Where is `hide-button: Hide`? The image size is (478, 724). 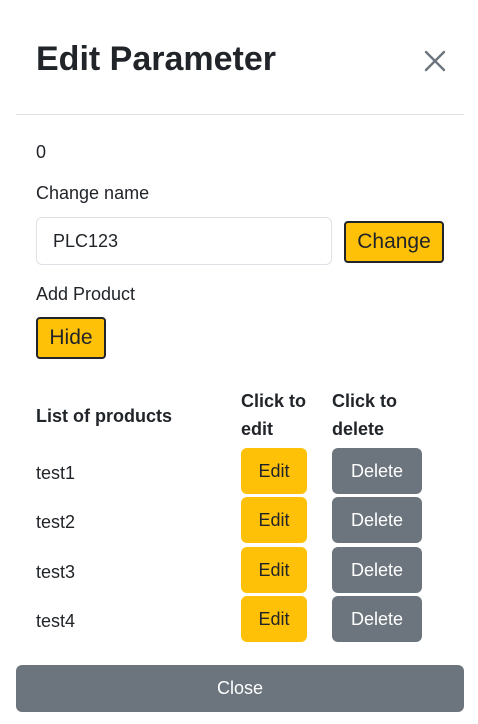
hide-button: Hide is located at coordinates (71, 338).